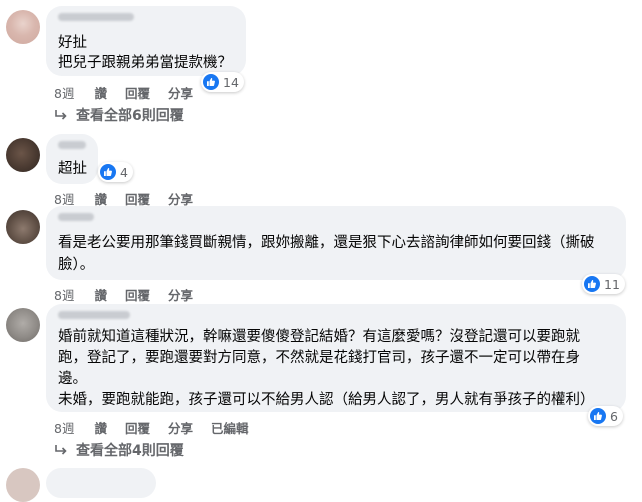  I want to click on view-all-replies-link: 查看全部6則回覆, so click(119, 115).